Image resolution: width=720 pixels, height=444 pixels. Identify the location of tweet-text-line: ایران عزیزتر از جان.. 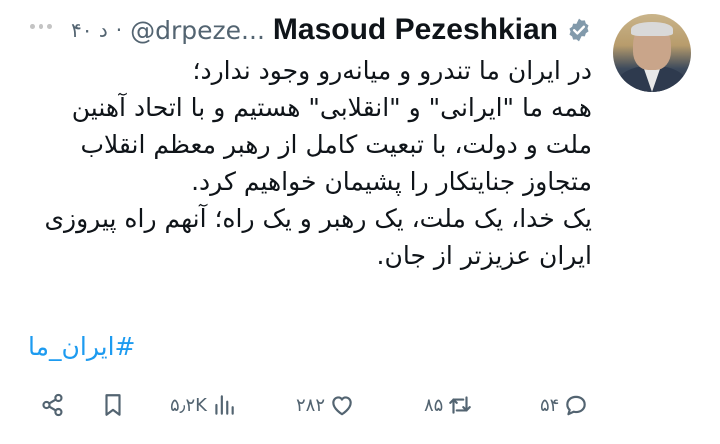
(484, 255).